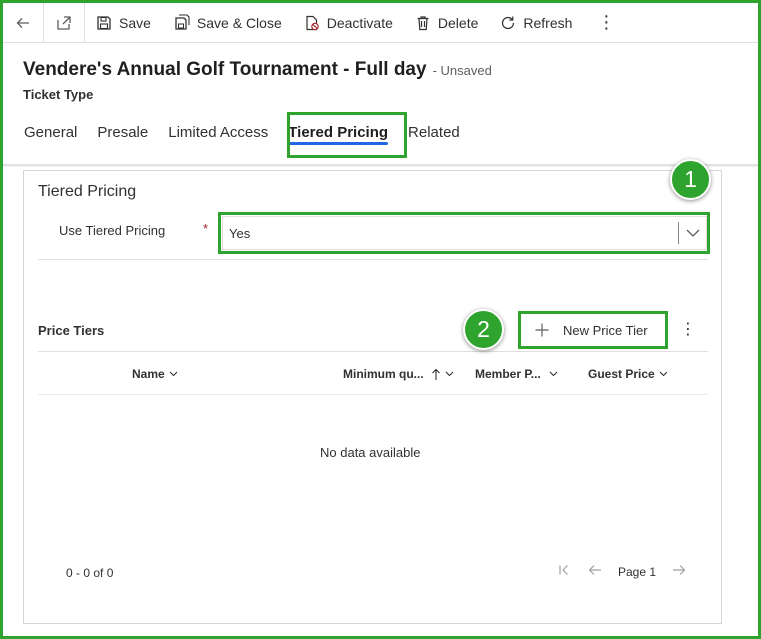 The width and height of the screenshot is (761, 639). I want to click on back-button, so click(23, 22).